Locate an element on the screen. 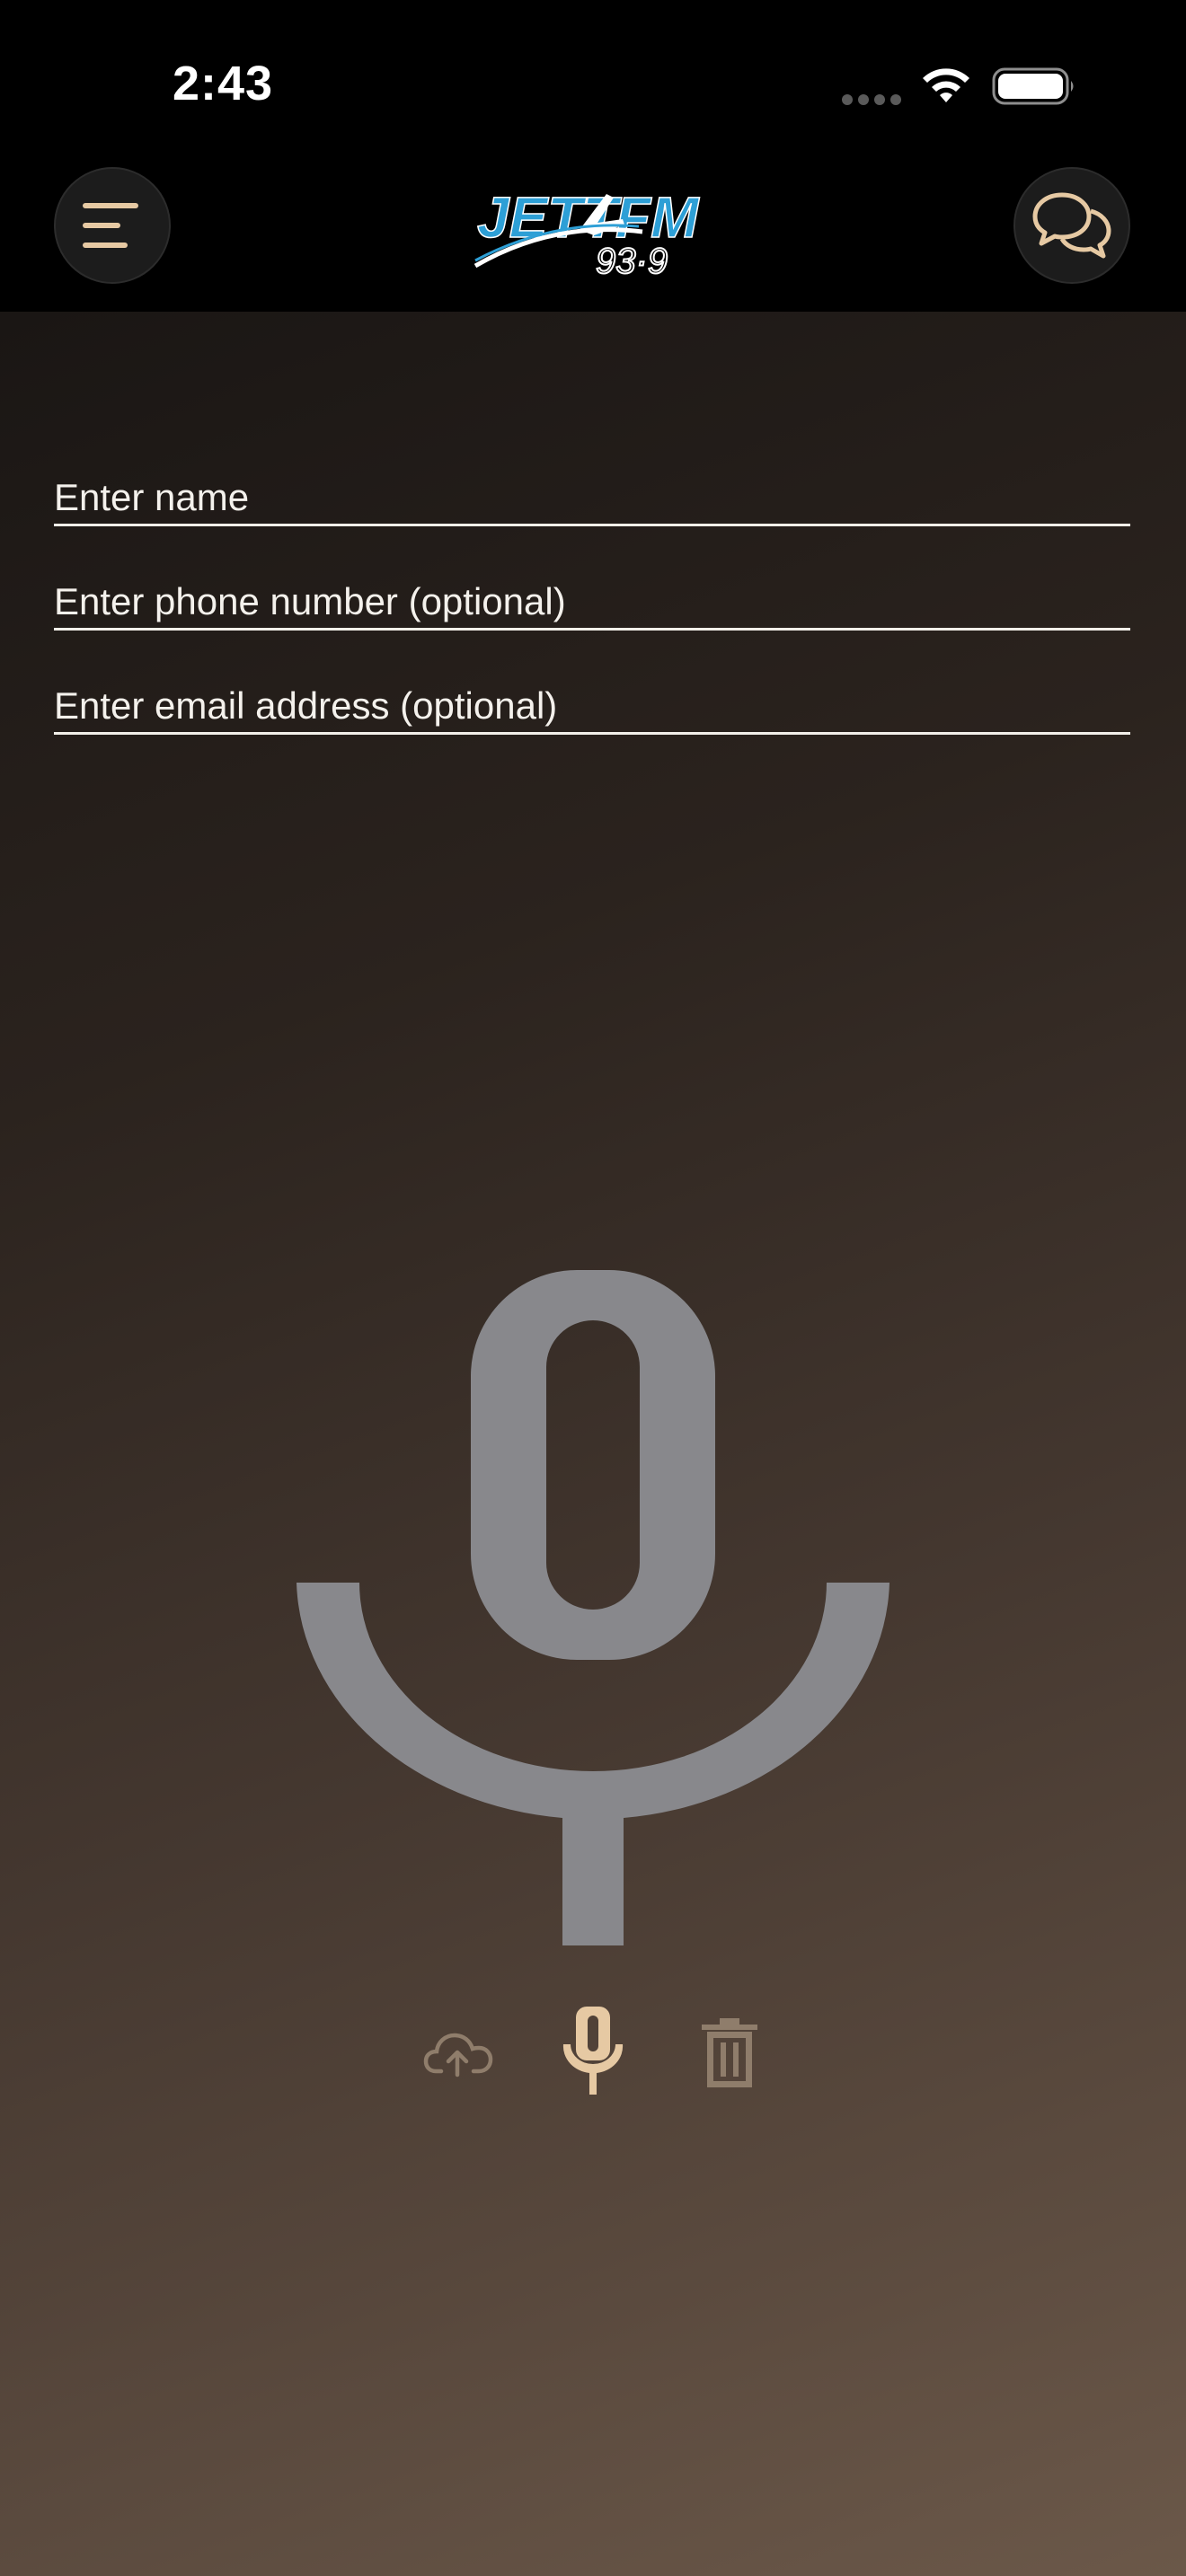 The height and width of the screenshot is (2576, 1186). status-time: 2:43 is located at coordinates (223, 83).